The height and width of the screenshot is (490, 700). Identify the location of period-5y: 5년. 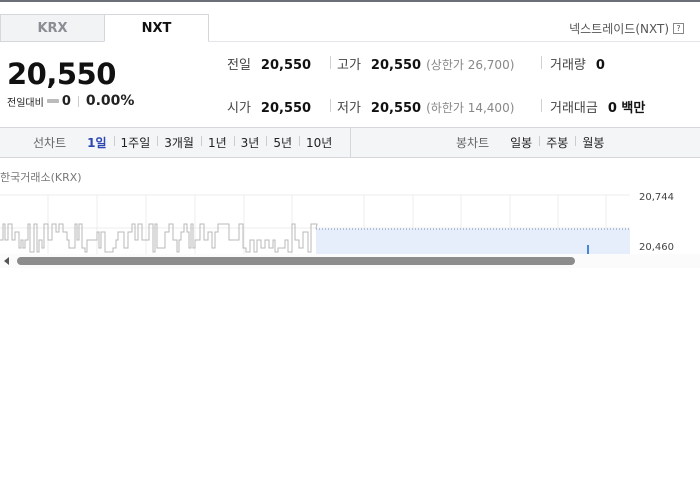
(282, 142).